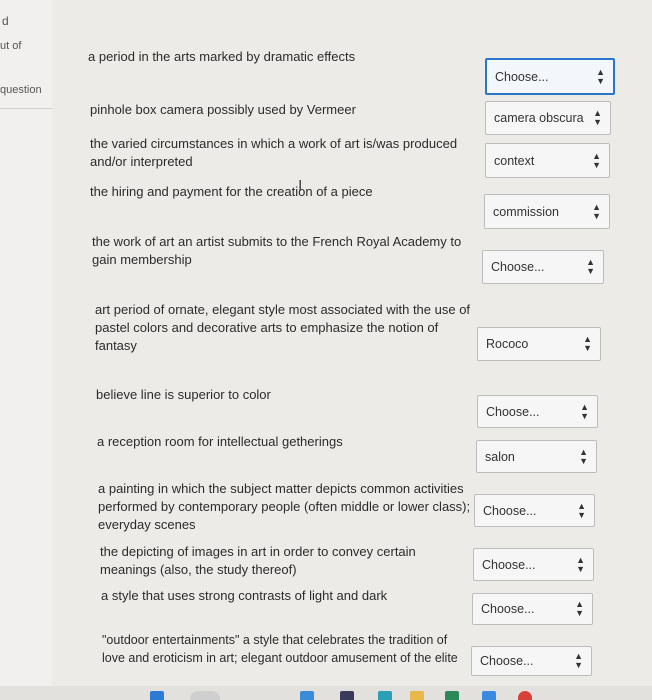 Image resolution: width=652 pixels, height=700 pixels. What do you see at coordinates (539, 118) in the screenshot?
I see `answer-value-2: camera obscura` at bounding box center [539, 118].